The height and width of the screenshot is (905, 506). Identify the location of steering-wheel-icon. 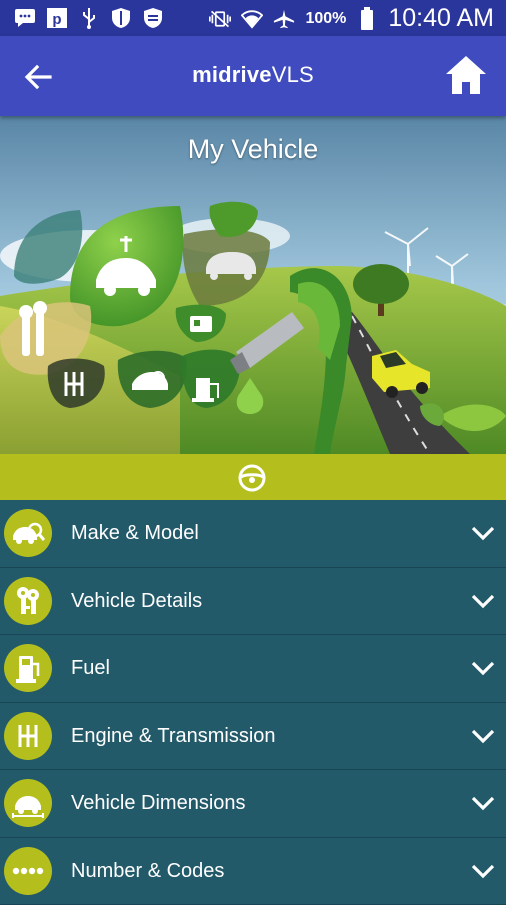
(252, 478).